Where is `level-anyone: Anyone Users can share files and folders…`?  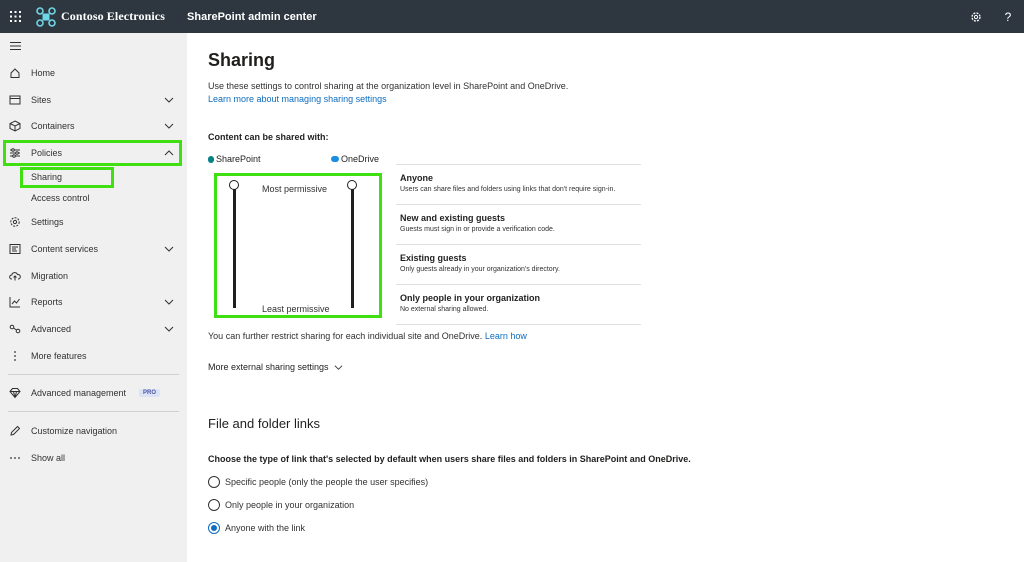 level-anyone: Anyone Users can share files and folders… is located at coordinates (518, 184).